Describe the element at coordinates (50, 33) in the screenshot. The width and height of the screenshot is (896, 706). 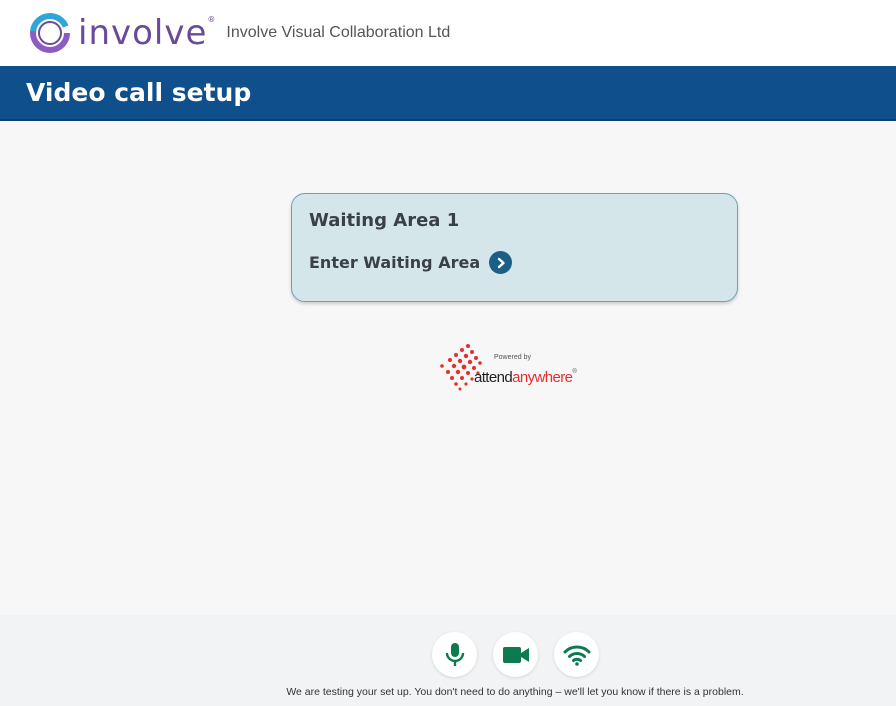
I see `involve-logo-icon` at that location.